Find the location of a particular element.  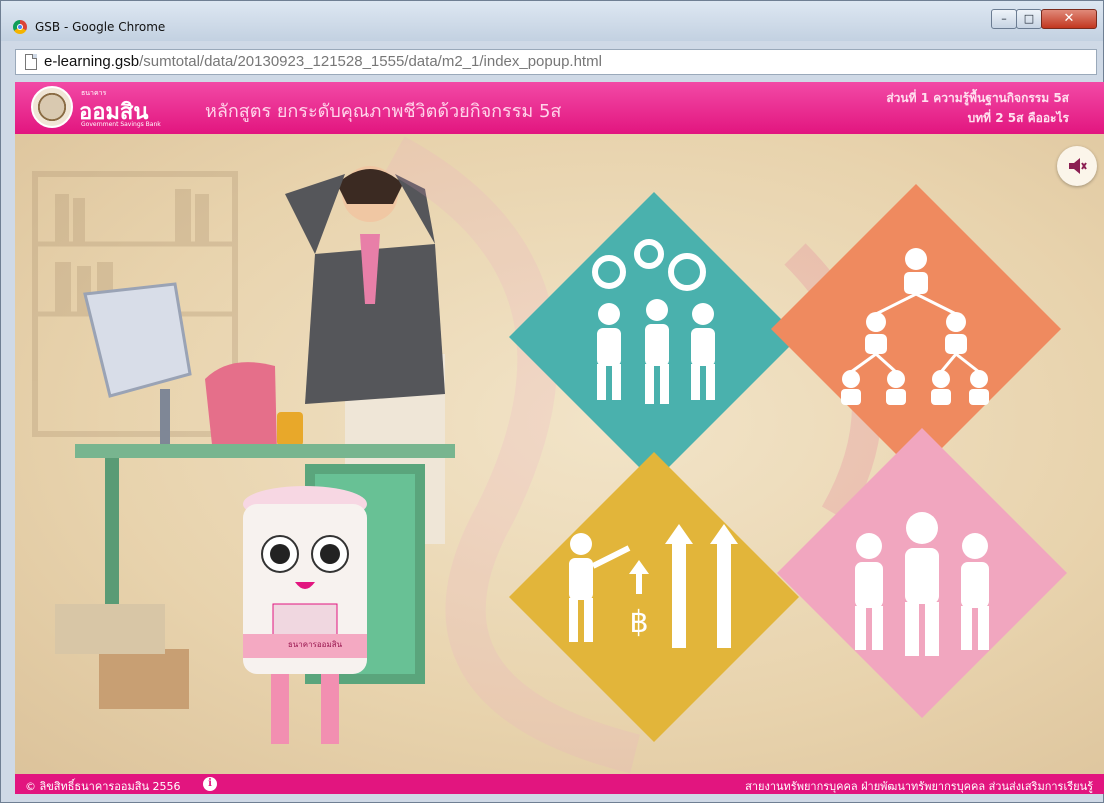

gsb-emblem-icon is located at coordinates (52, 107).